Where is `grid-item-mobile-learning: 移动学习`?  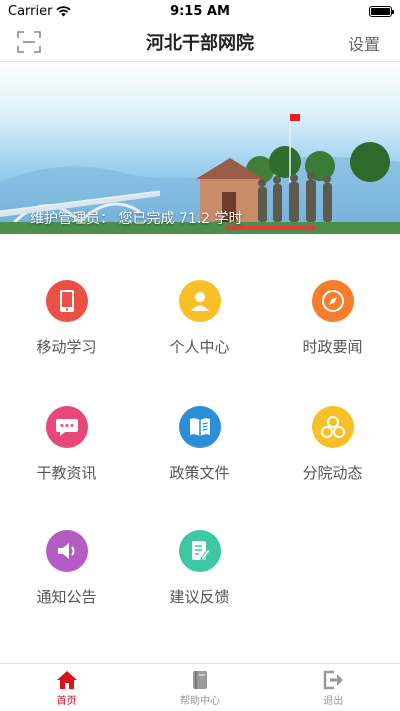
grid-item-mobile-learning: 移动学习 is located at coordinates (66, 318).